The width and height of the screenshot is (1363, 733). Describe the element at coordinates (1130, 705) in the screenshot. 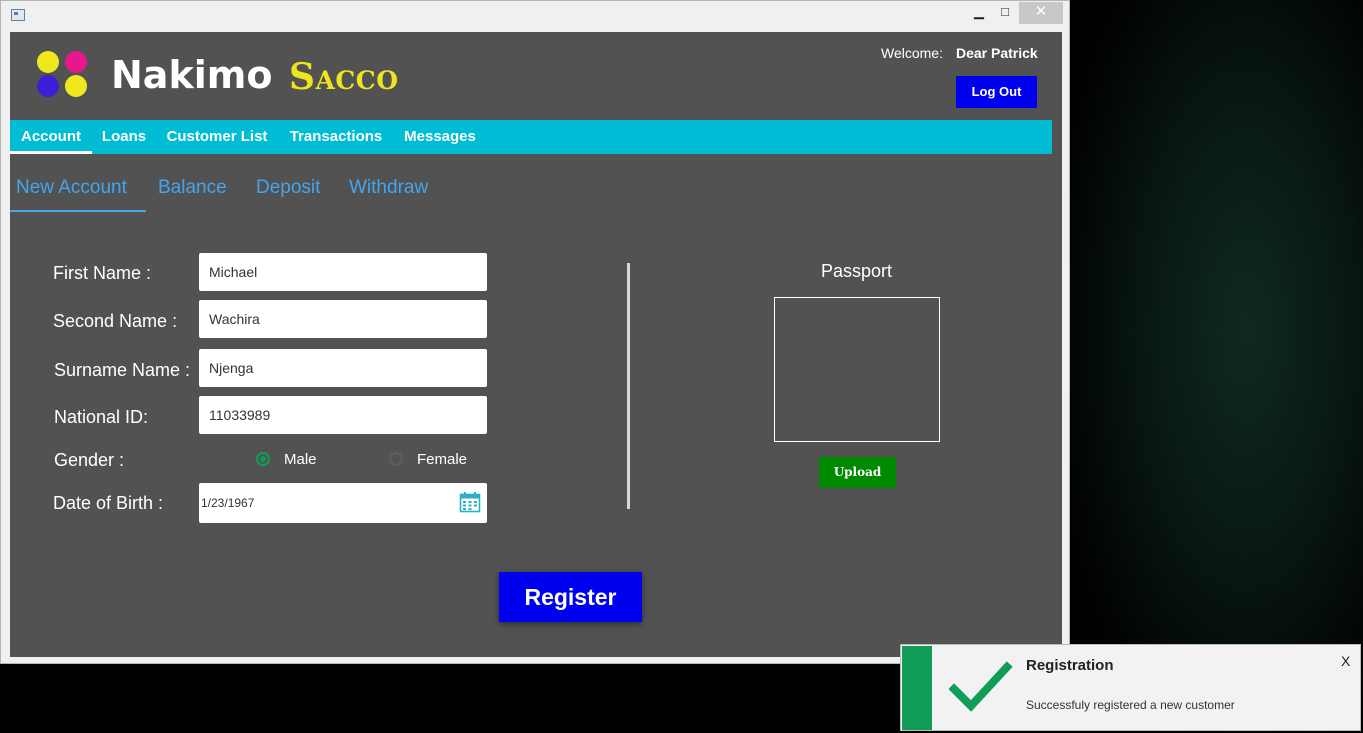

I see `toast-message: Successfuly registered a new customer` at that location.